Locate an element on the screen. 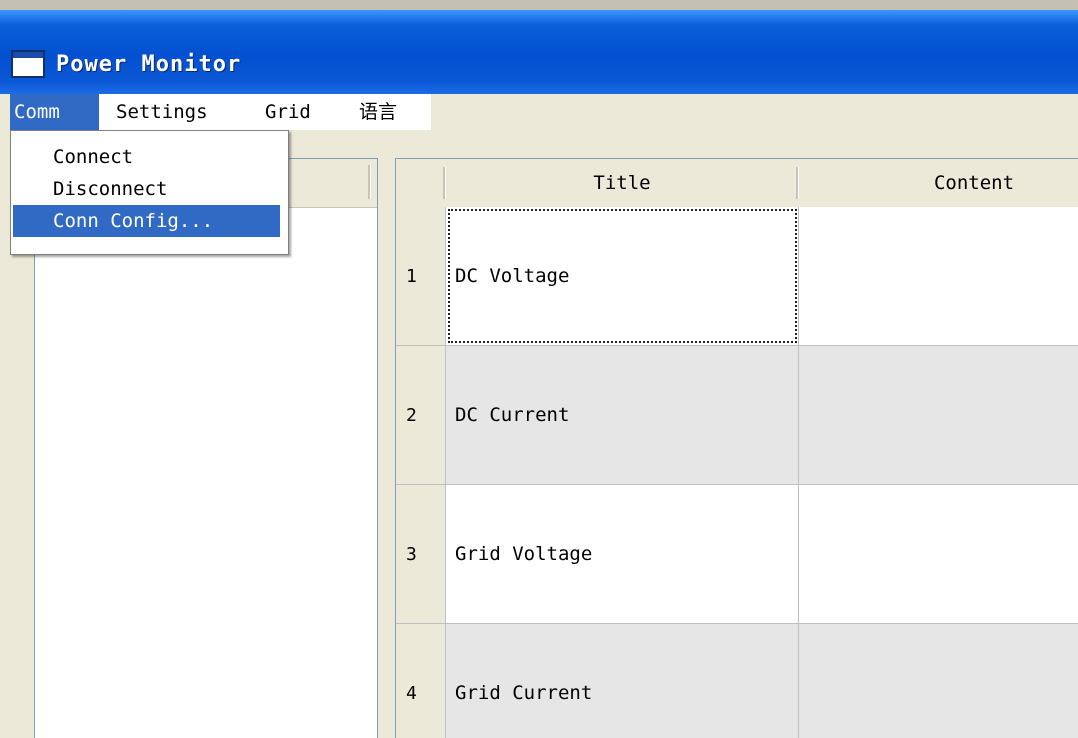 This screenshot has width=1078, height=738. grid-header: Title Content is located at coordinates (737, 183).